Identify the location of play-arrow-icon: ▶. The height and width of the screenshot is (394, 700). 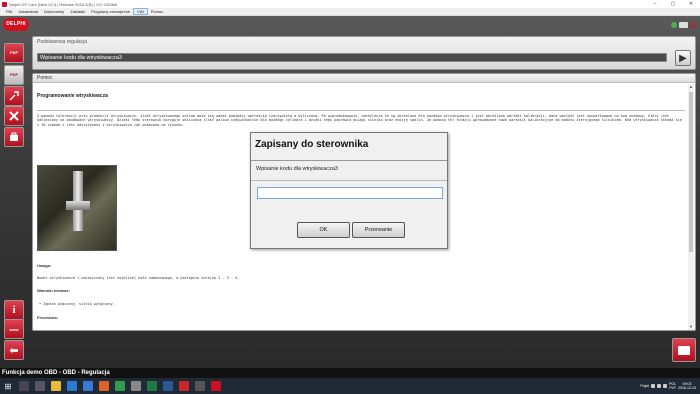
(683, 58).